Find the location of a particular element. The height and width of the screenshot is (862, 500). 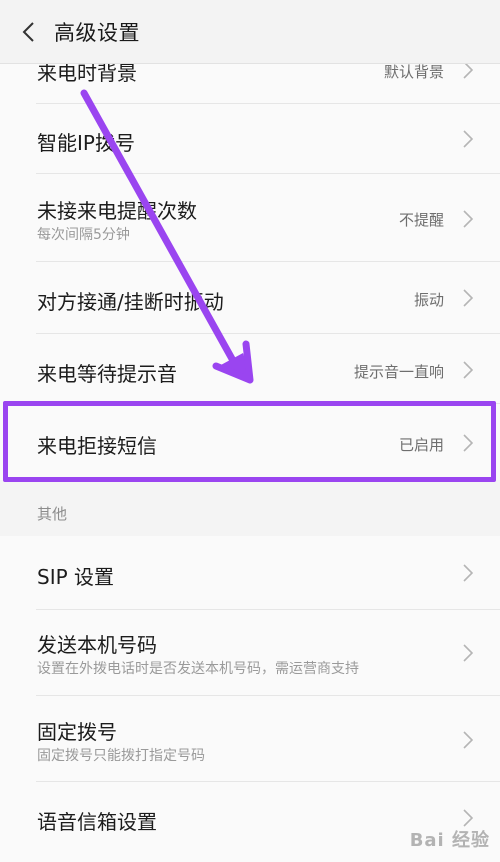

row-value: 默认背景 is located at coordinates (413, 72).